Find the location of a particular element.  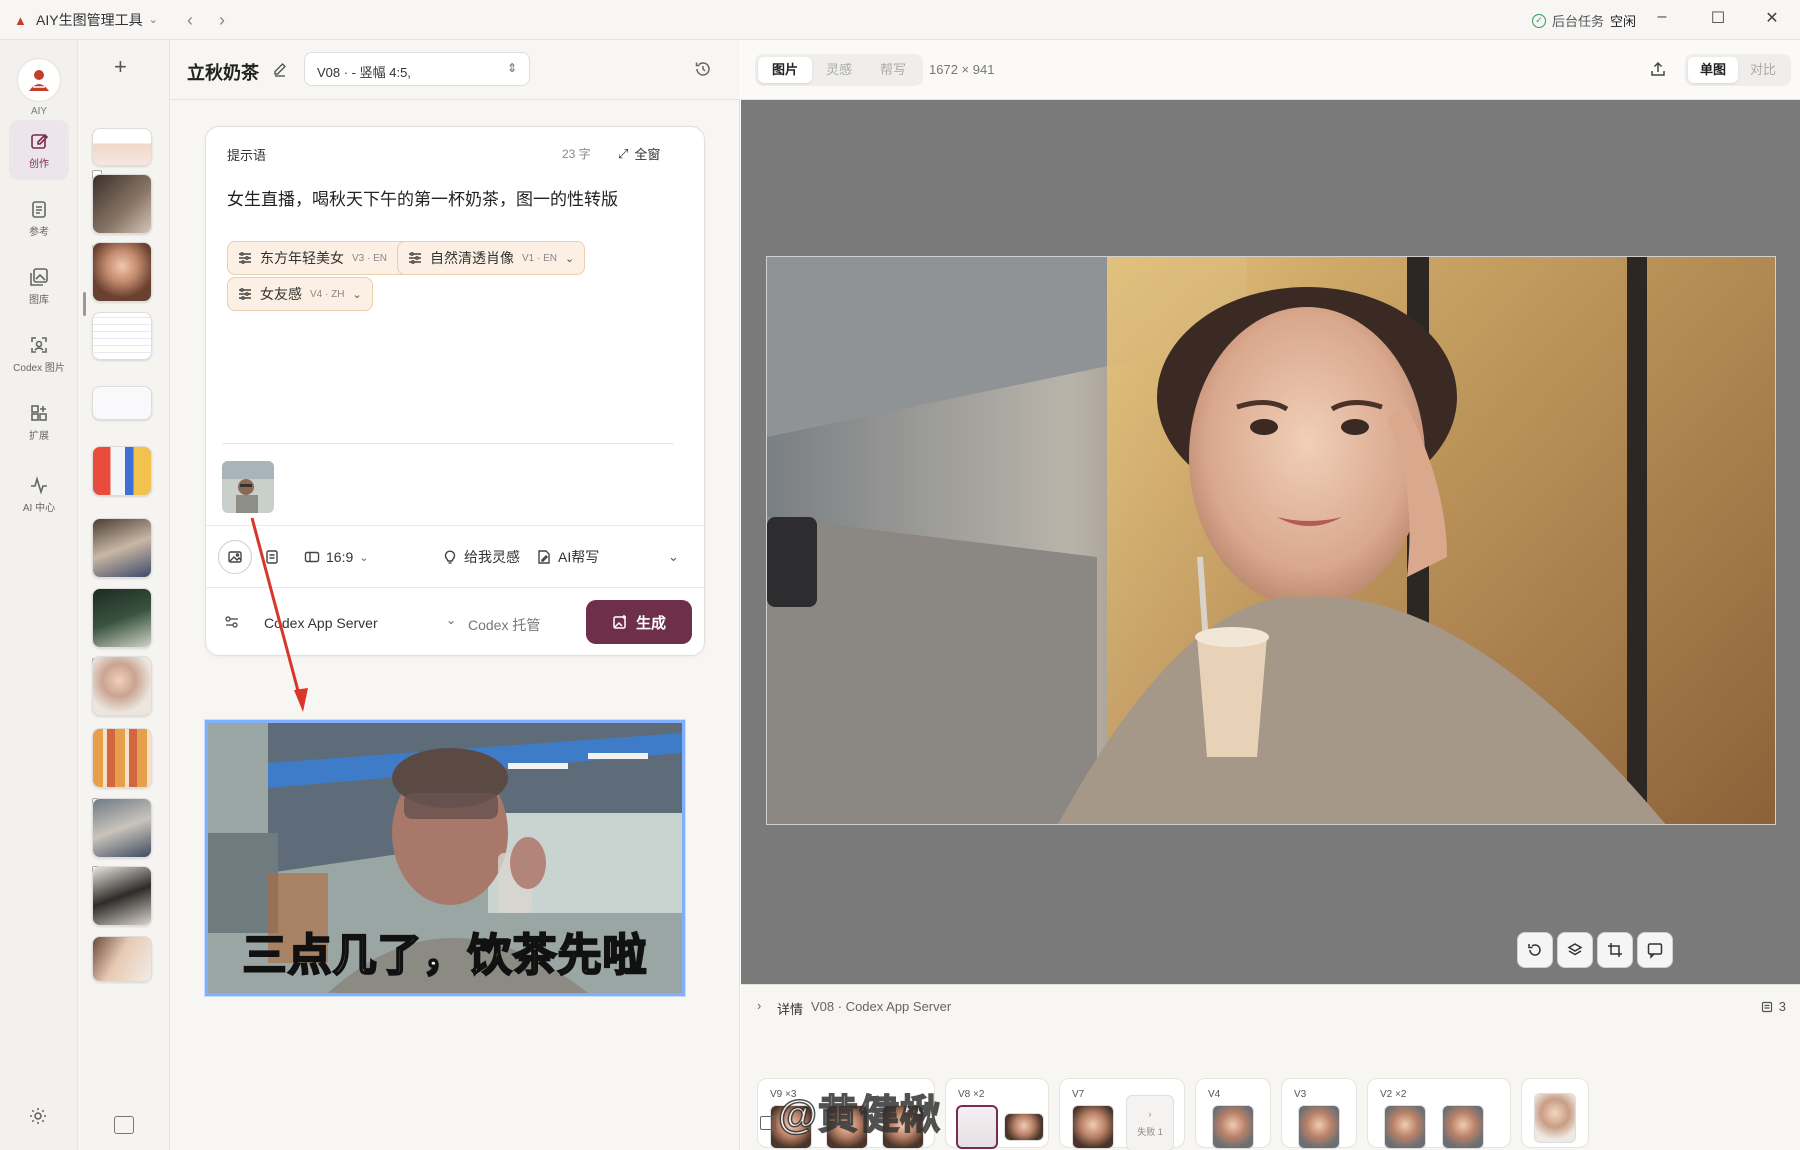

check-circle-icon: ✓ is located at coordinates (1538, 20).